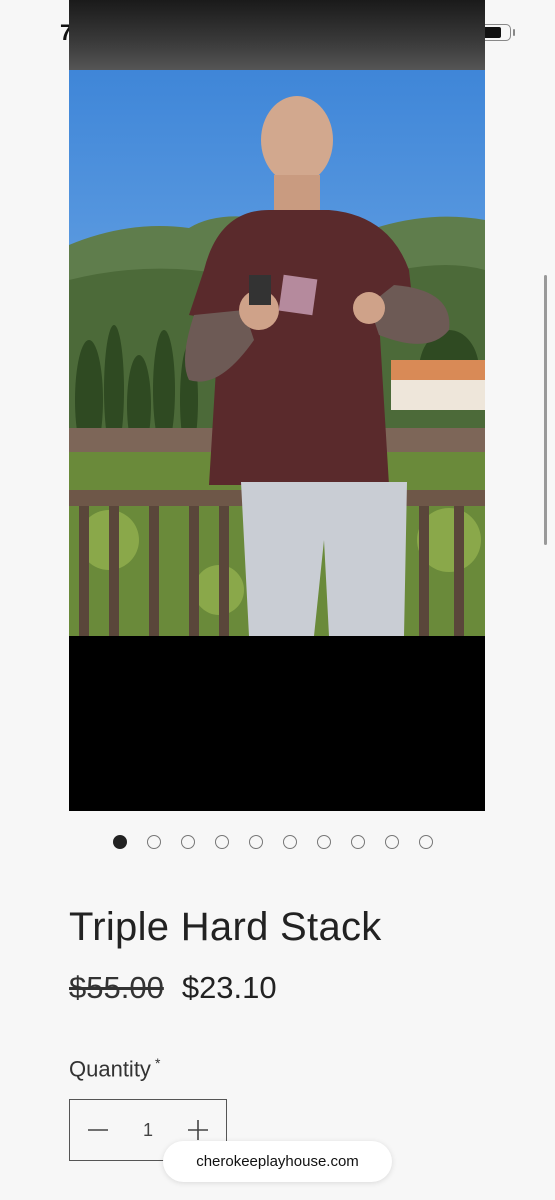 The width and height of the screenshot is (555, 1200). I want to click on browser-url: cherokeeplayhouse.com, so click(277, 1161).